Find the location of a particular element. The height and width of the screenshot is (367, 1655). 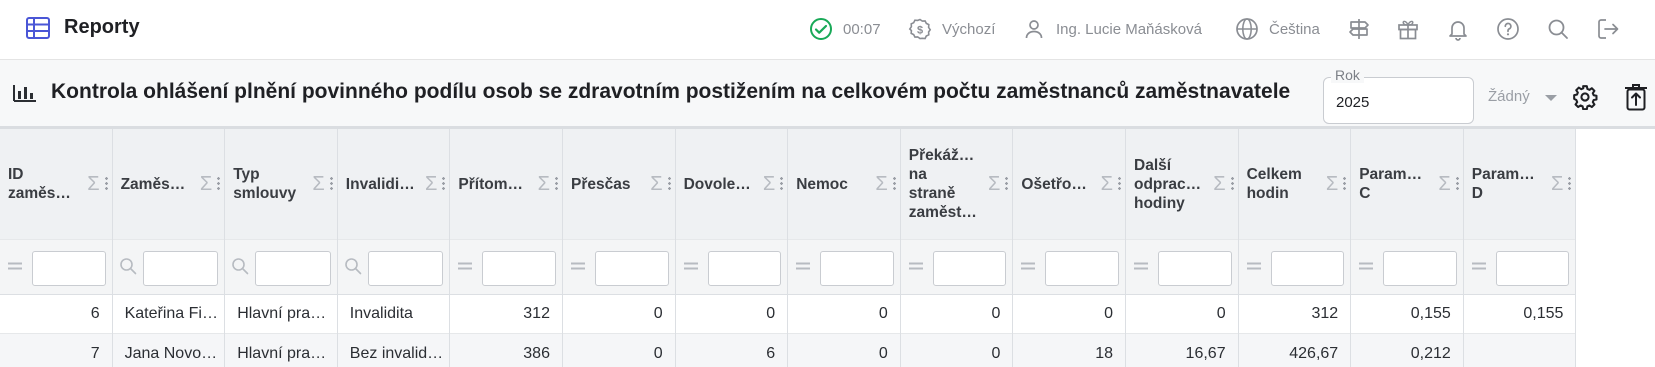

help-button is located at coordinates (1508, 29).